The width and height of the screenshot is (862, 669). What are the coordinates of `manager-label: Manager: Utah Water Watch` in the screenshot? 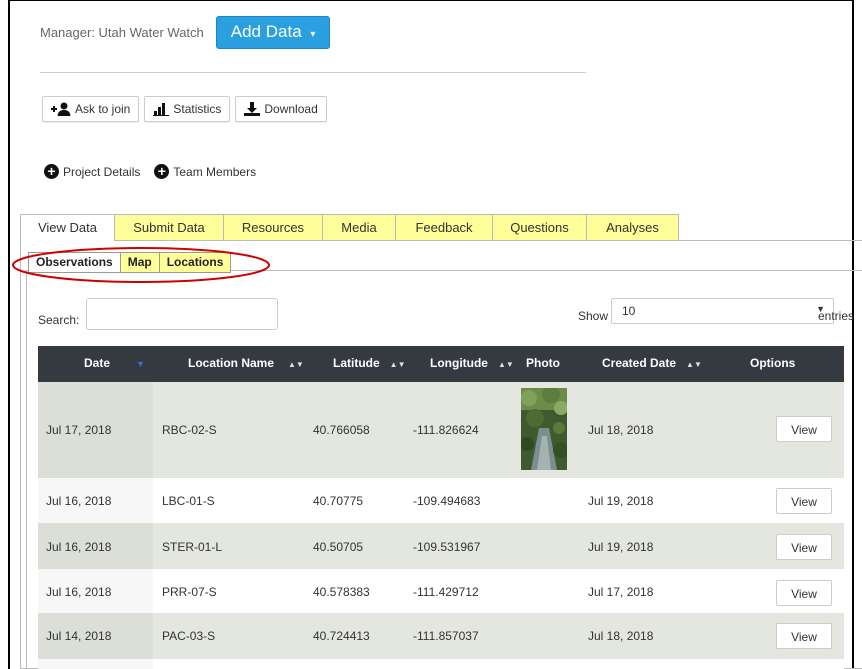 It's located at (122, 32).